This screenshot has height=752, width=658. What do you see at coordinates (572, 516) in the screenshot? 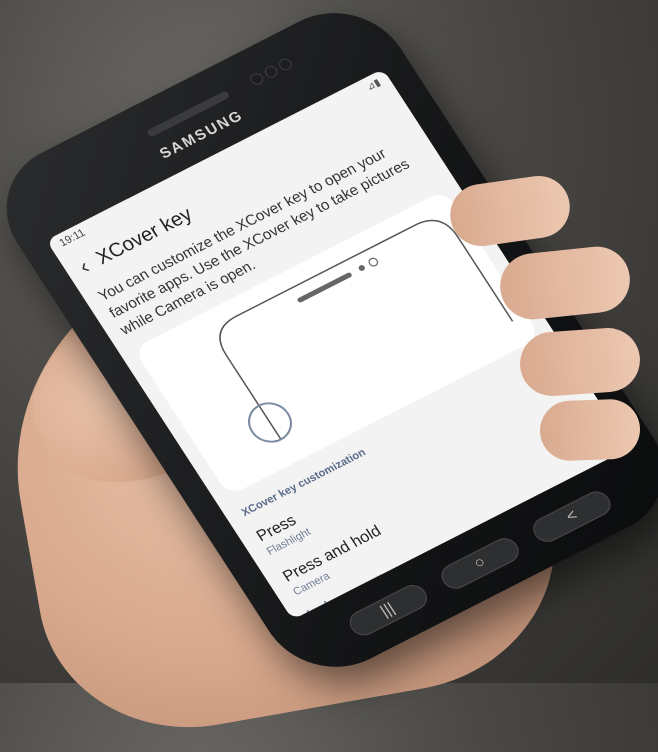
I see `back-nav-icon: <` at bounding box center [572, 516].